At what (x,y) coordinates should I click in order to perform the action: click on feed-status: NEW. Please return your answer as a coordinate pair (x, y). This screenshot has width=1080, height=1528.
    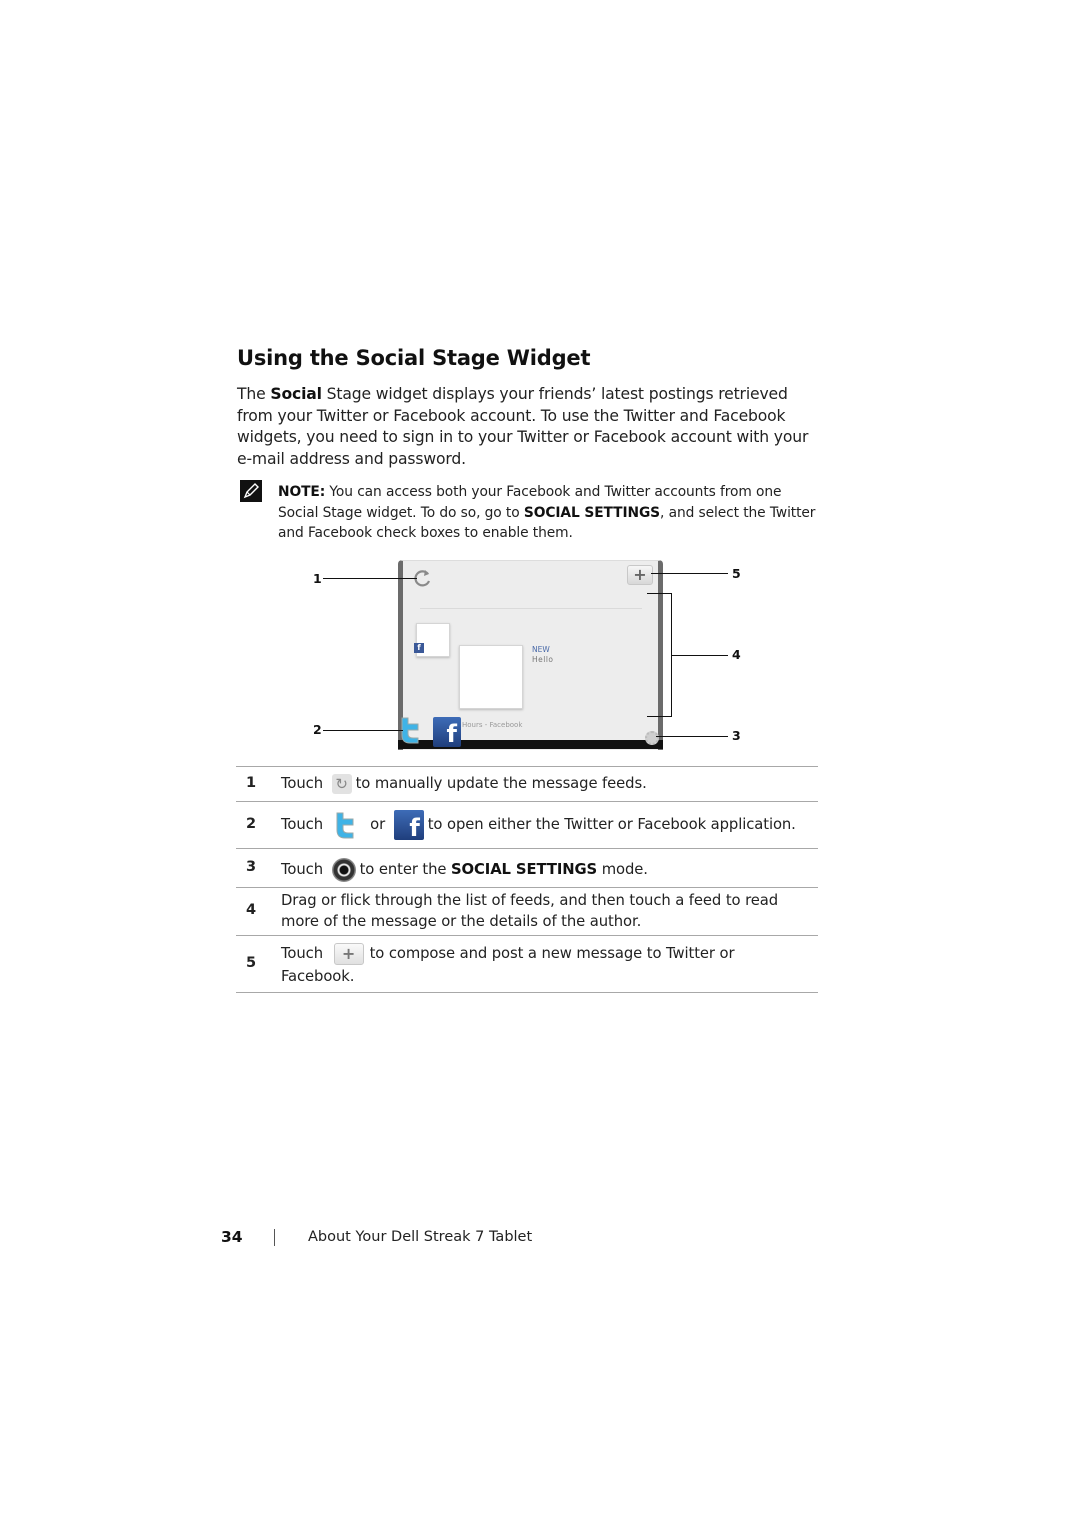
    Looking at the image, I should click on (541, 649).